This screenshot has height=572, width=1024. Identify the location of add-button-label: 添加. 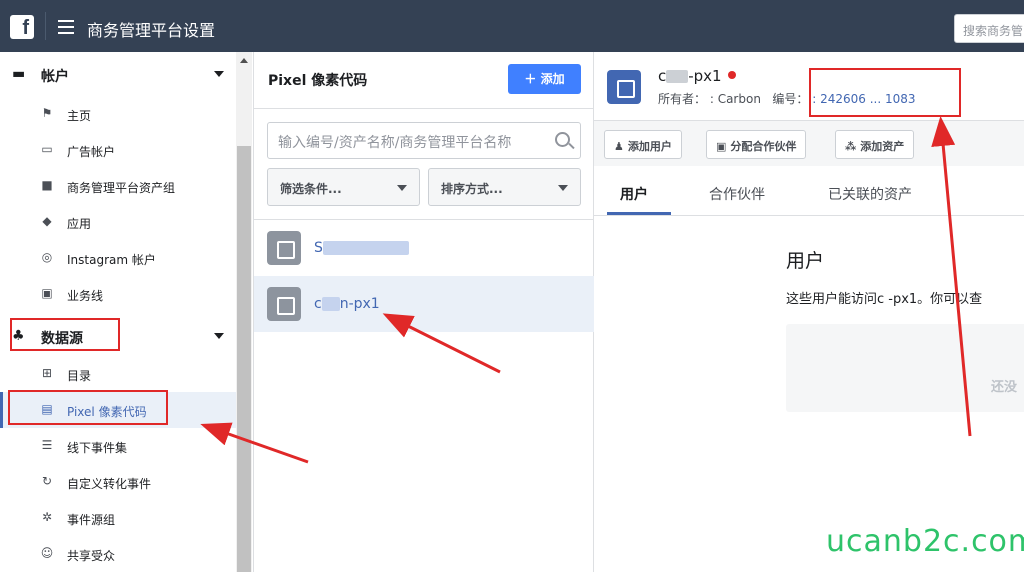
(552, 79).